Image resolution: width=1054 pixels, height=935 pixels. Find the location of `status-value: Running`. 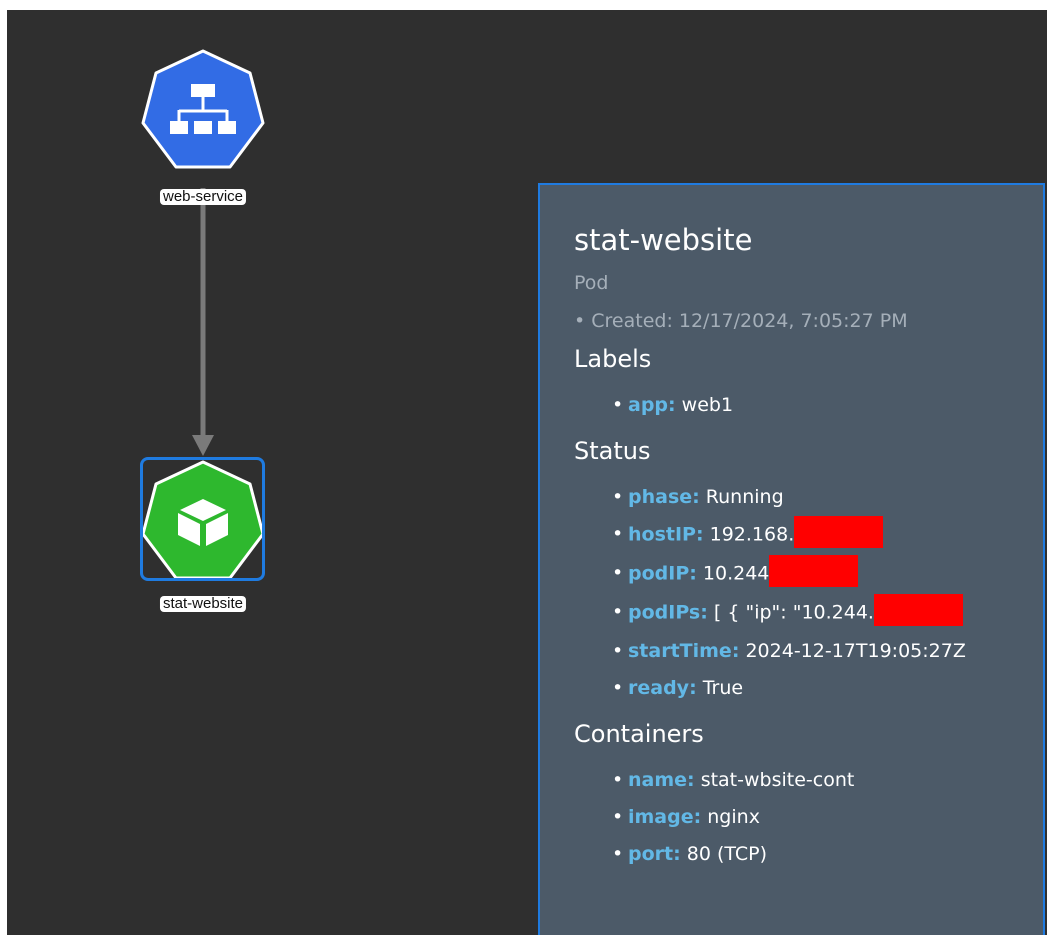

status-value: Running is located at coordinates (744, 497).